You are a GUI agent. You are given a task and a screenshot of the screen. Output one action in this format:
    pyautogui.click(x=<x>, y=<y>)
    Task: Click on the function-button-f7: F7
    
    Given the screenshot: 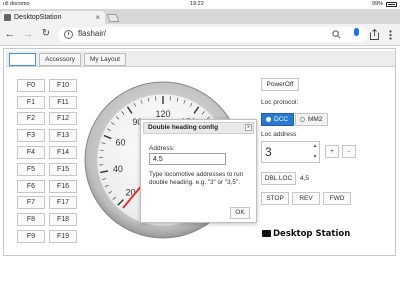 What is the action you would take?
    pyautogui.click(x=31, y=202)
    